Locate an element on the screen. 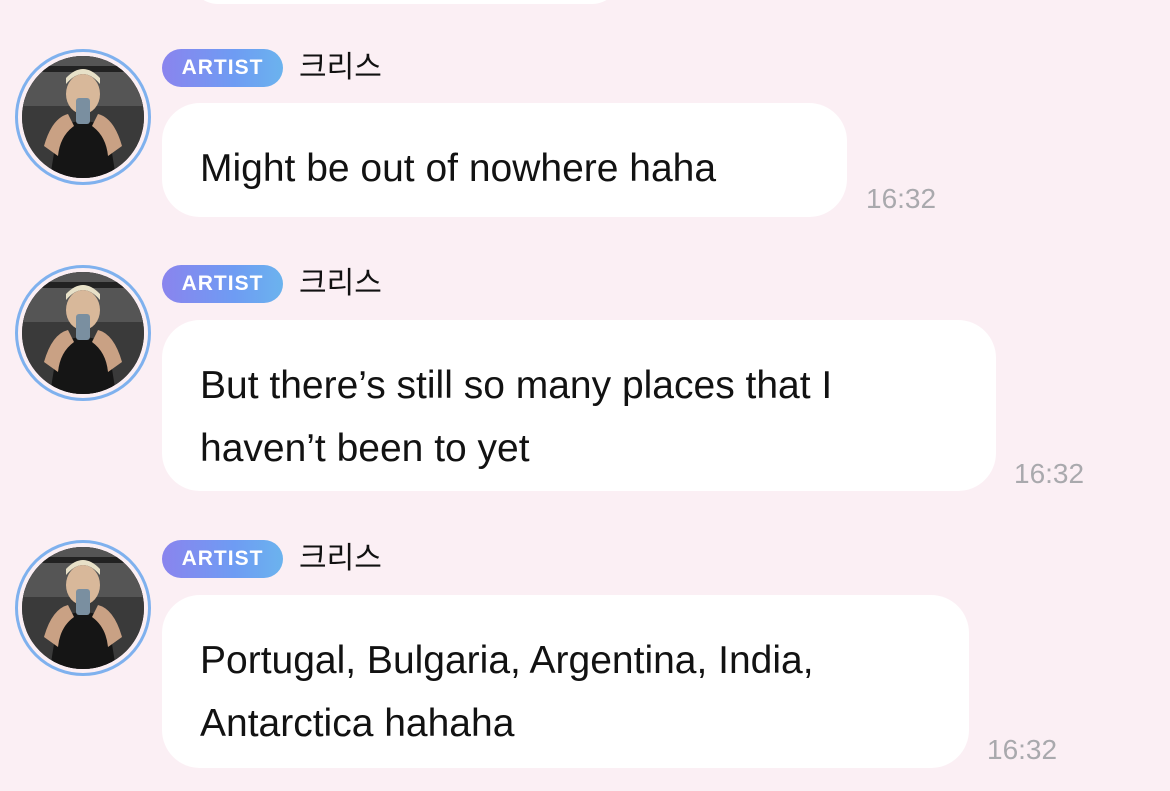 This screenshot has width=1170, height=791. previous-message-bubble-edge is located at coordinates (405, 2).